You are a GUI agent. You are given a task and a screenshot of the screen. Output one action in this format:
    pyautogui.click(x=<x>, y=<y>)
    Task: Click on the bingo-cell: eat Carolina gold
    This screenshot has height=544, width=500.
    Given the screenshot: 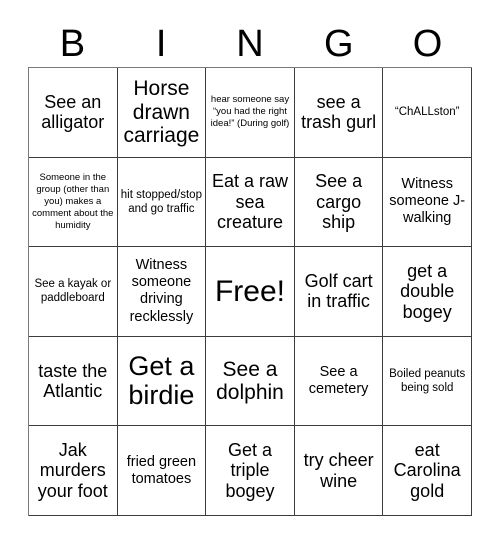 What is the action you would take?
    pyautogui.click(x=427, y=471)
    